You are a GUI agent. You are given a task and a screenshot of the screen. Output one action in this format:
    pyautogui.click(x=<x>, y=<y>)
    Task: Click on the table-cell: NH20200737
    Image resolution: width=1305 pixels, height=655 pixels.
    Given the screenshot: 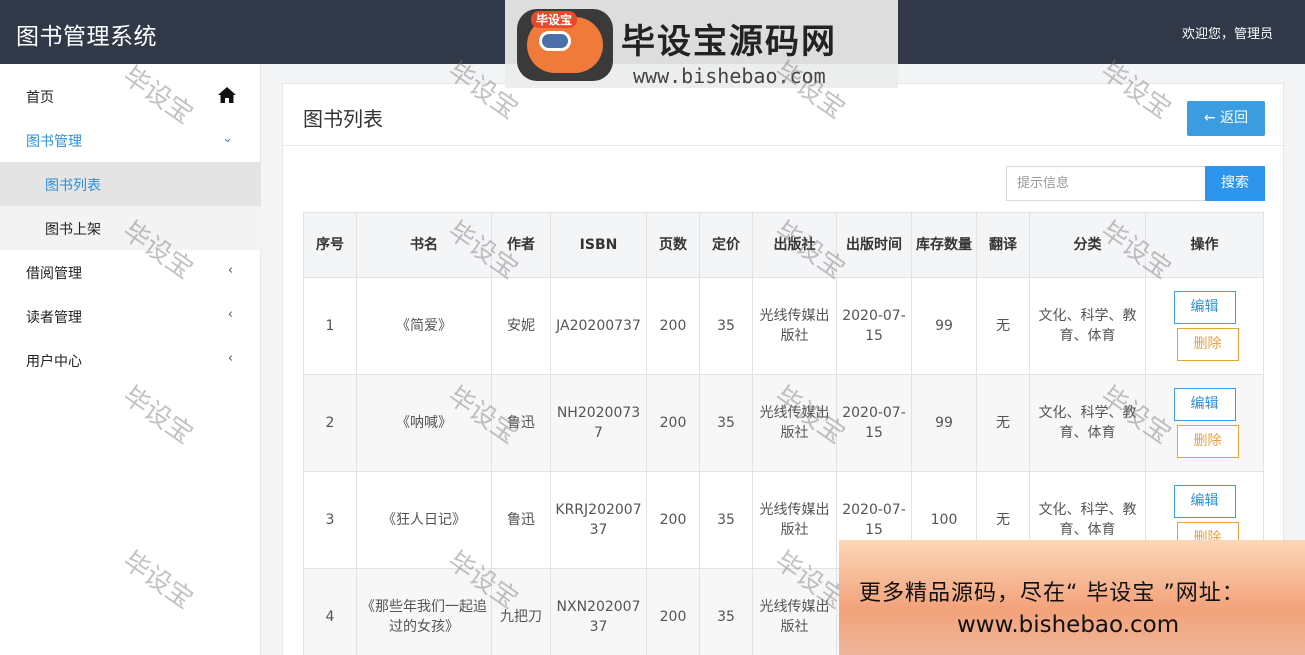 What is the action you would take?
    pyautogui.click(x=598, y=423)
    